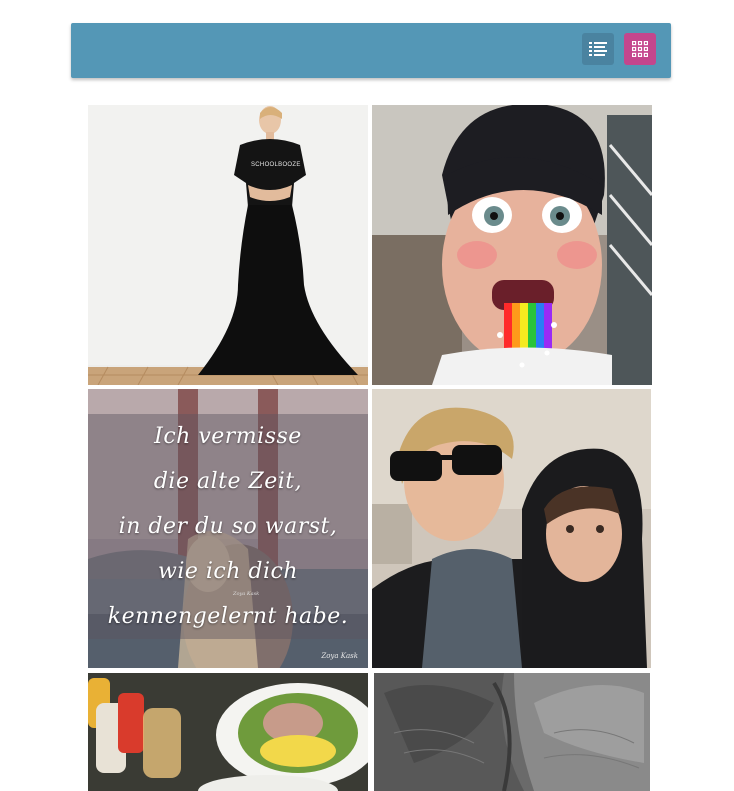 Image resolution: width=734 pixels, height=791 pixels. What do you see at coordinates (339, 656) in the screenshot?
I see `quote-signature: Zoya Kask` at bounding box center [339, 656].